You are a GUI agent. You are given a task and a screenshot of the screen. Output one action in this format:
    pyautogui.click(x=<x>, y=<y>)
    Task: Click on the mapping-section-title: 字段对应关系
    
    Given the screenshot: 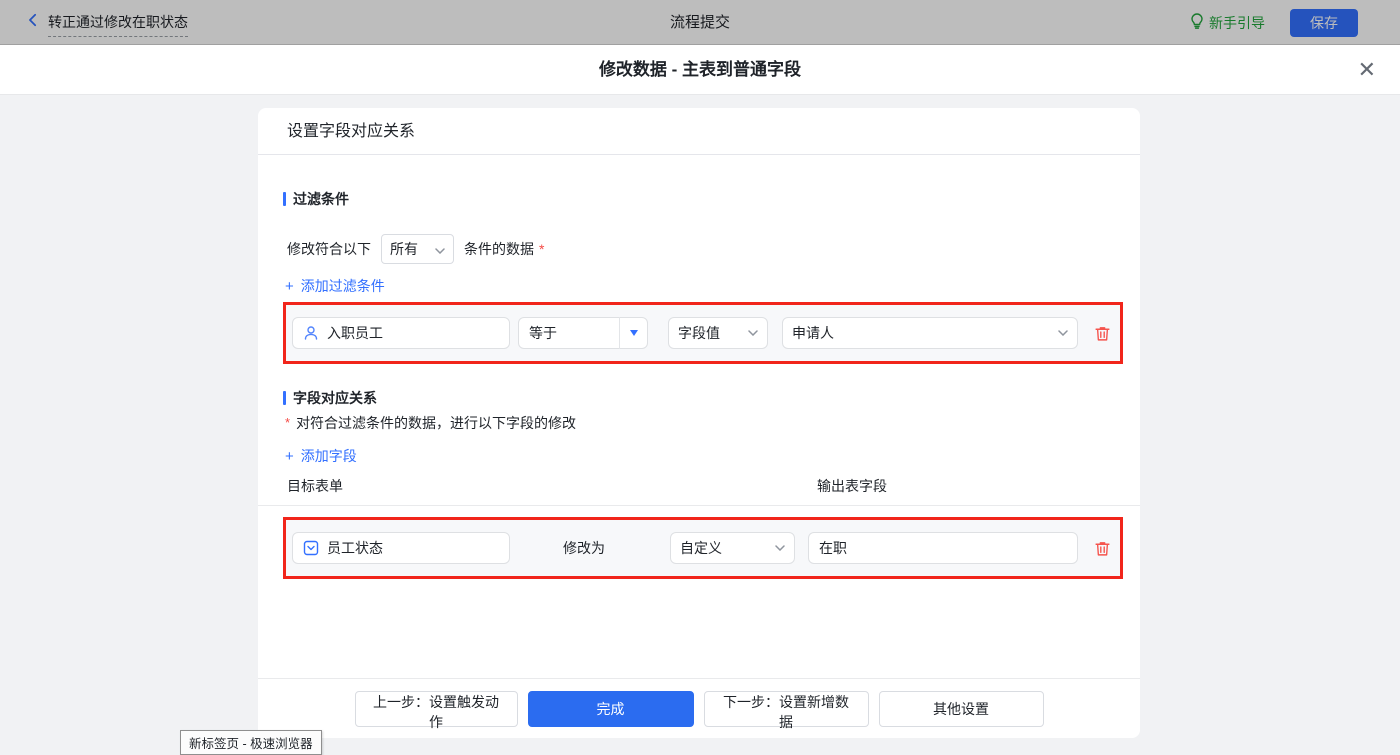 What is the action you would take?
    pyautogui.click(x=330, y=398)
    